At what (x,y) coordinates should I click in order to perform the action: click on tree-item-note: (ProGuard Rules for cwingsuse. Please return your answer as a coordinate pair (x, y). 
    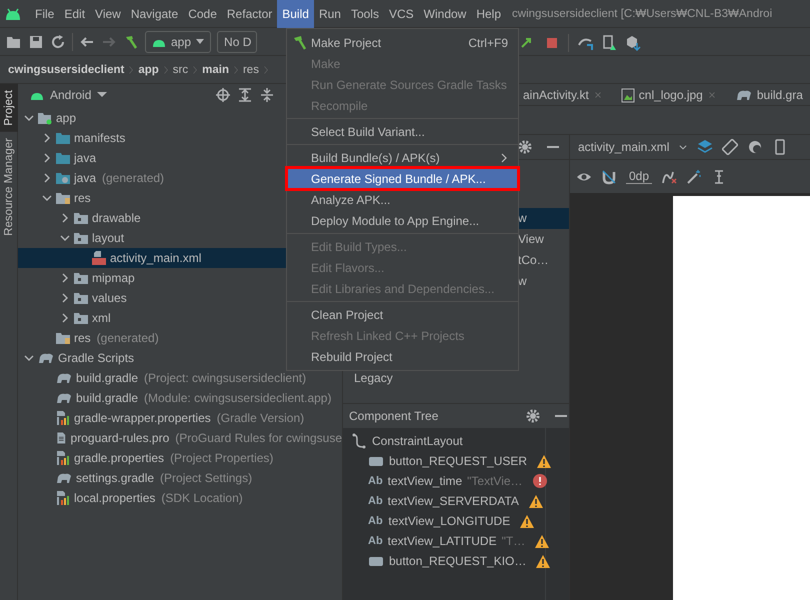
    Looking at the image, I should click on (258, 438).